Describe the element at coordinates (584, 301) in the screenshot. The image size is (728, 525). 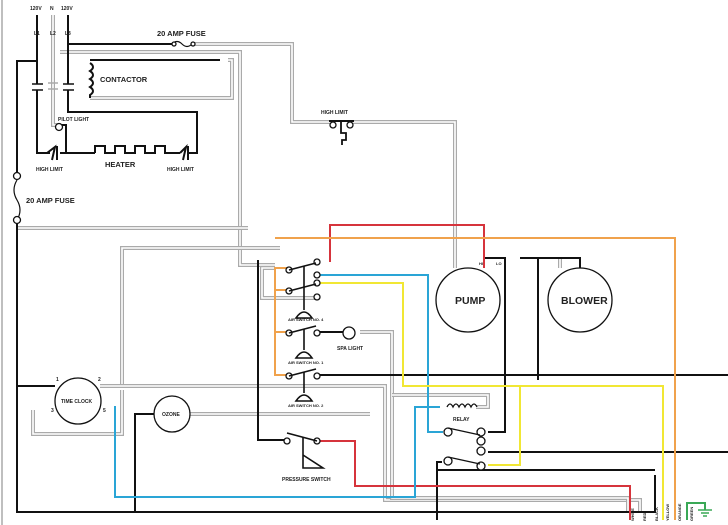
I see `blower-label: BLOWER` at that location.